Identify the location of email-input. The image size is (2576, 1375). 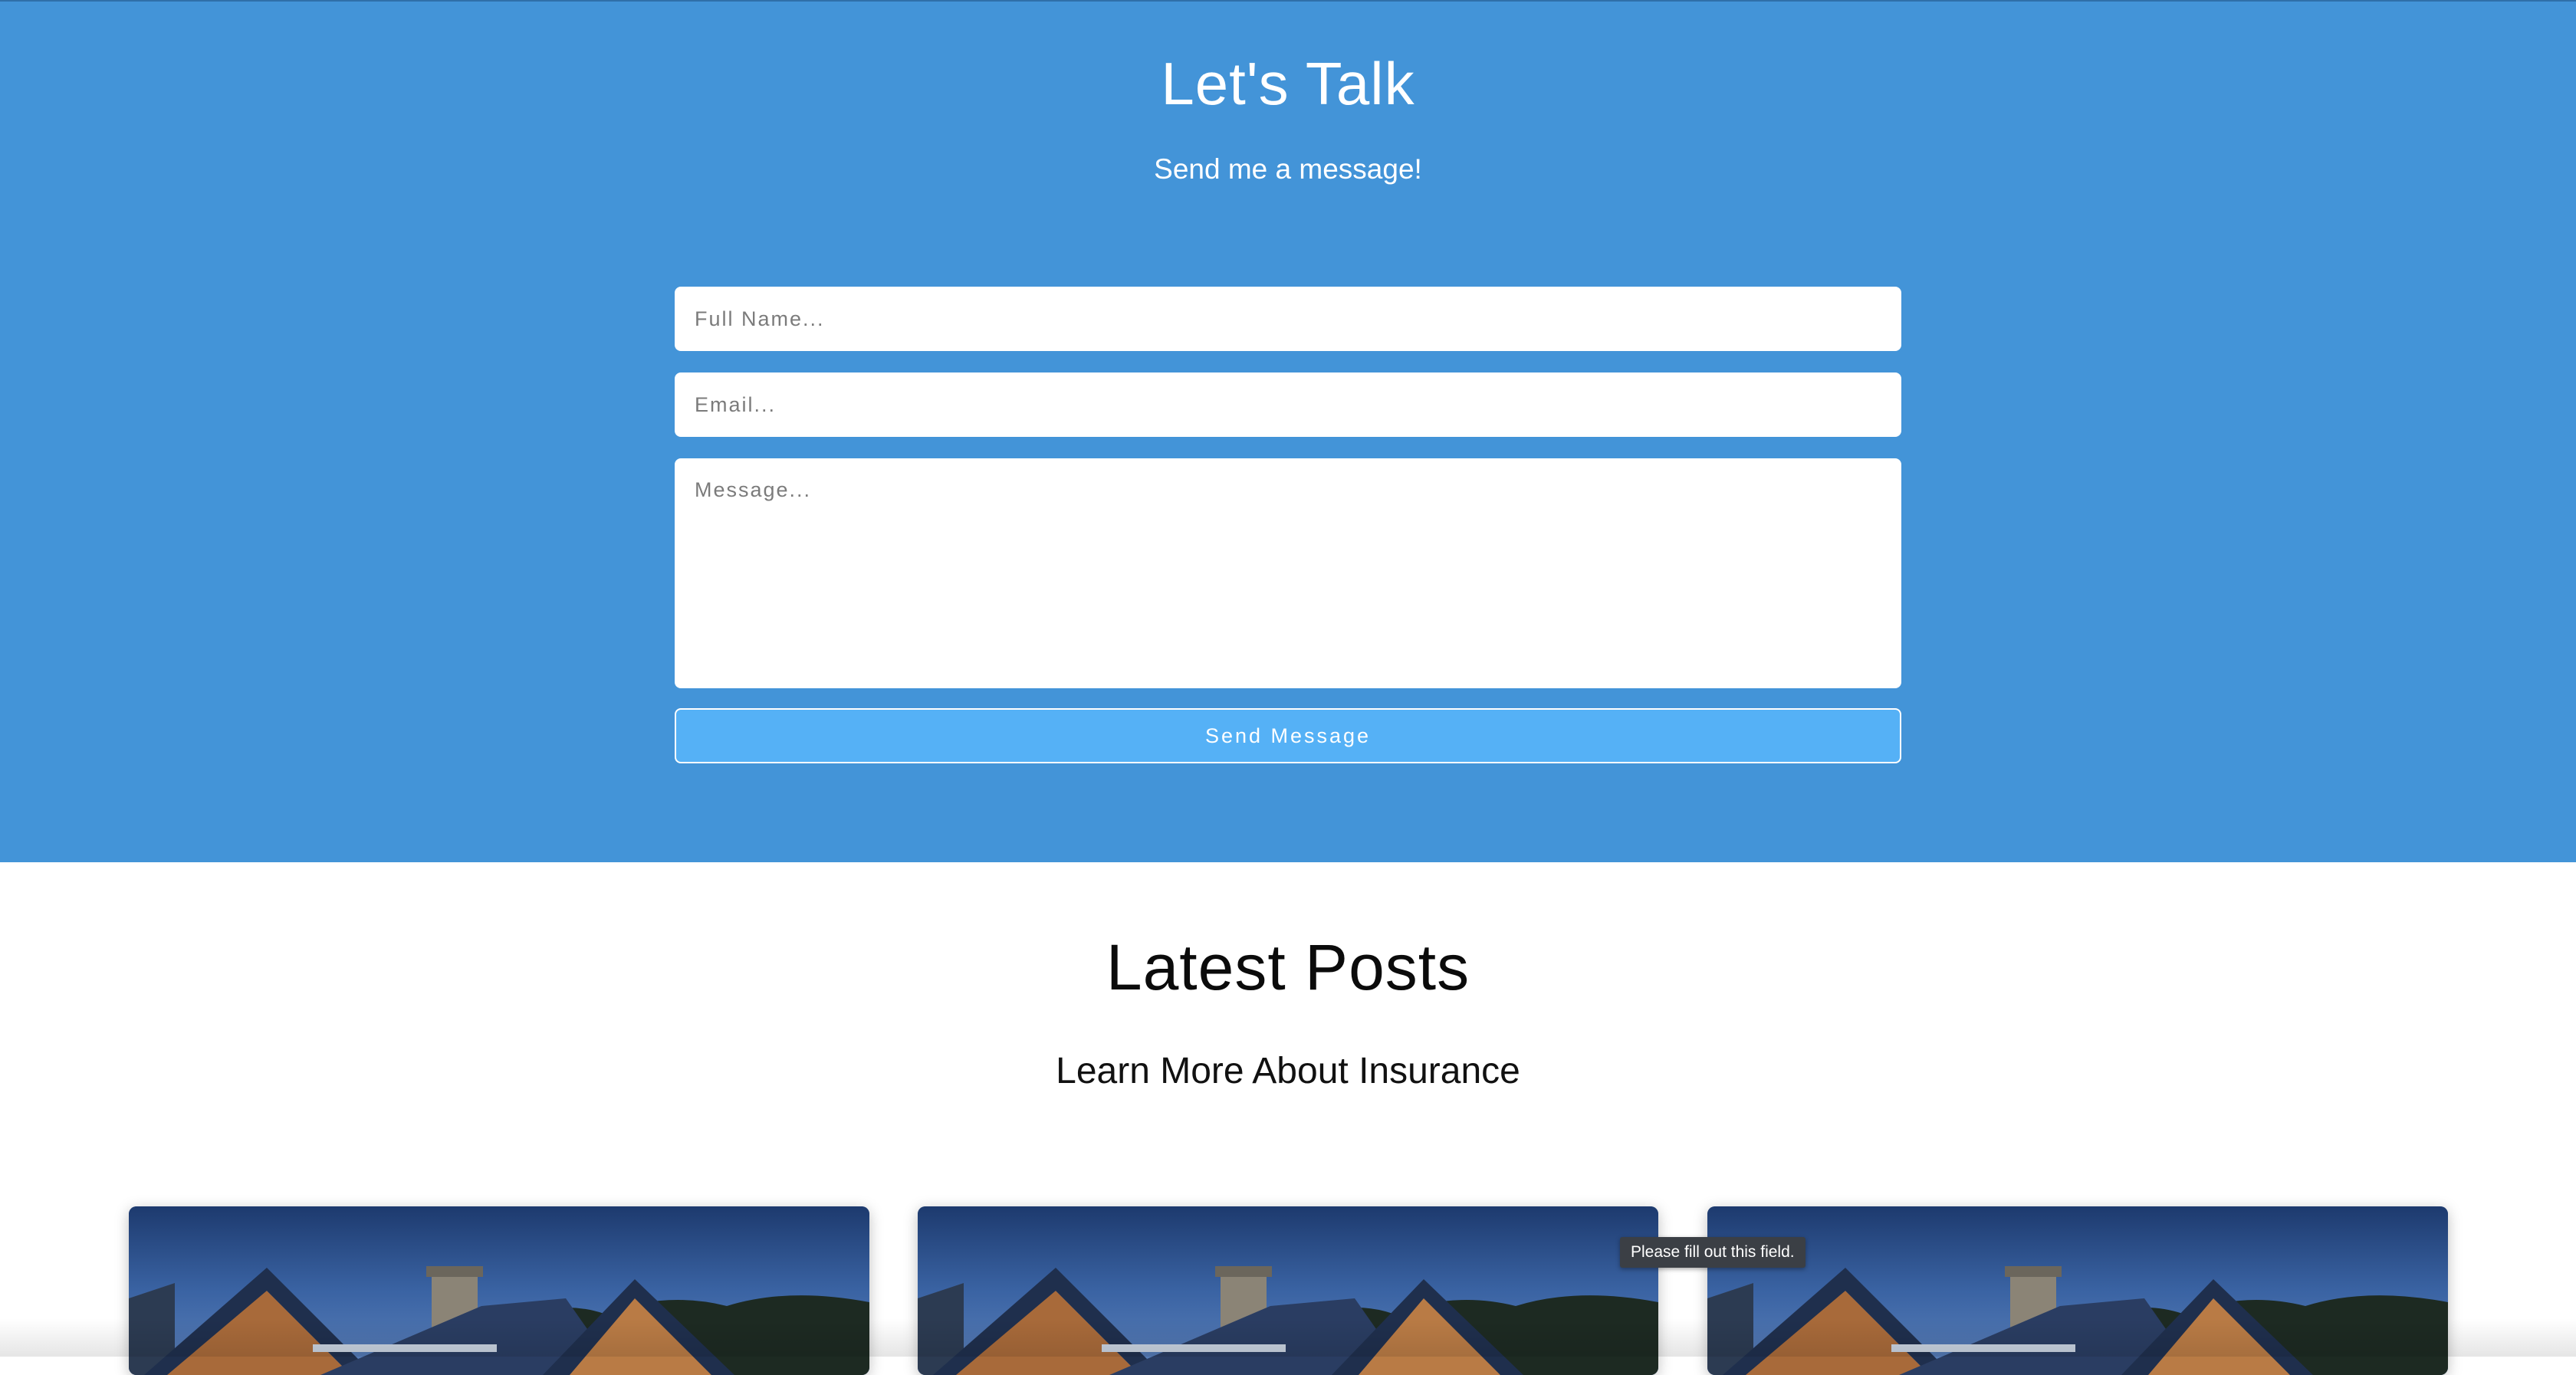
(1288, 404).